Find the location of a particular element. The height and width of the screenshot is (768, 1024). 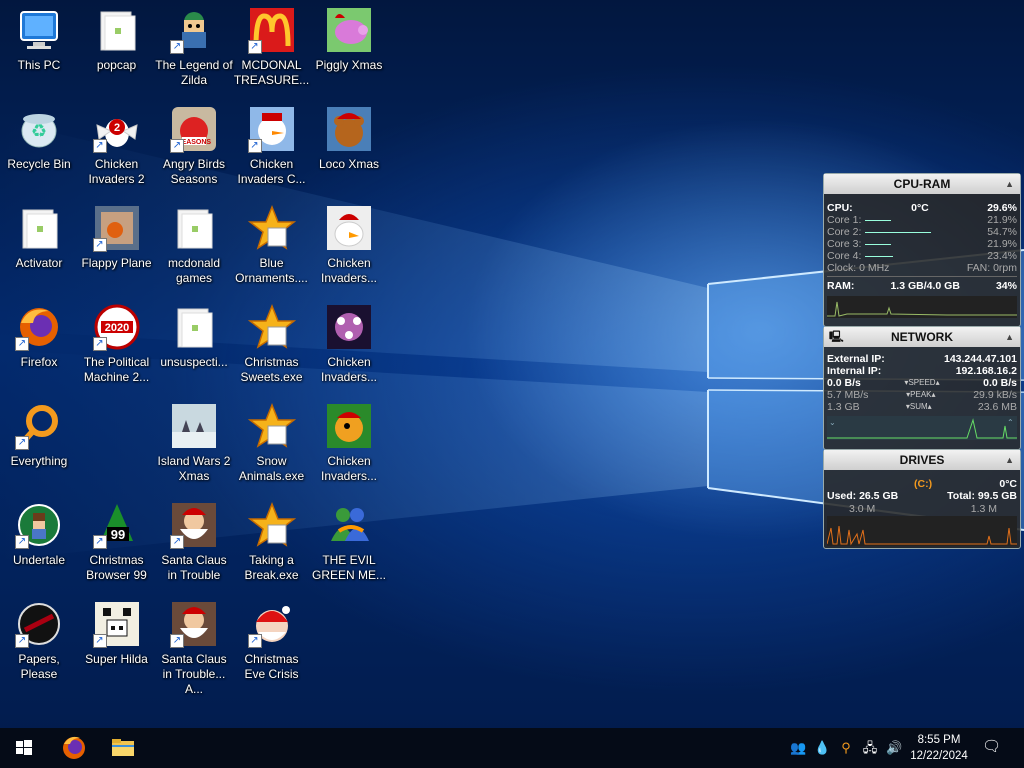

desktop-icon-piggly-xmas: Piggly Xmas is located at coordinates (349, 38).